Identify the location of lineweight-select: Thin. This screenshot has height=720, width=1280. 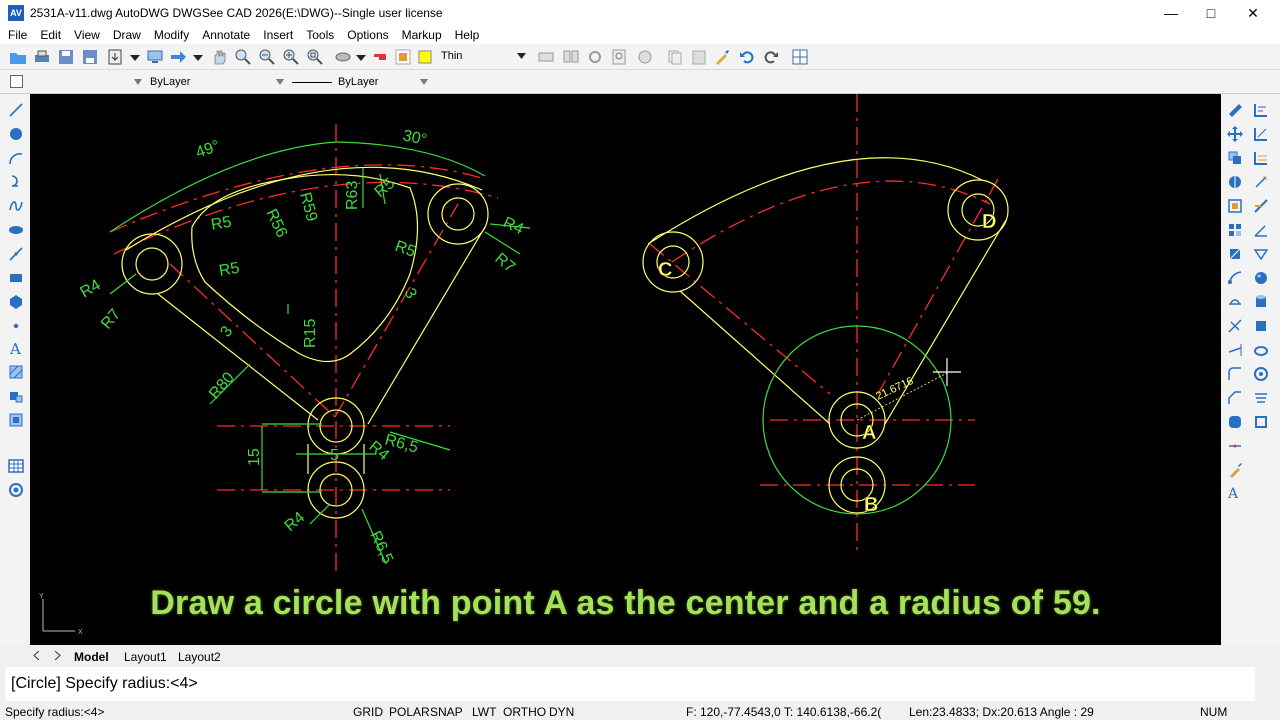
(484, 56).